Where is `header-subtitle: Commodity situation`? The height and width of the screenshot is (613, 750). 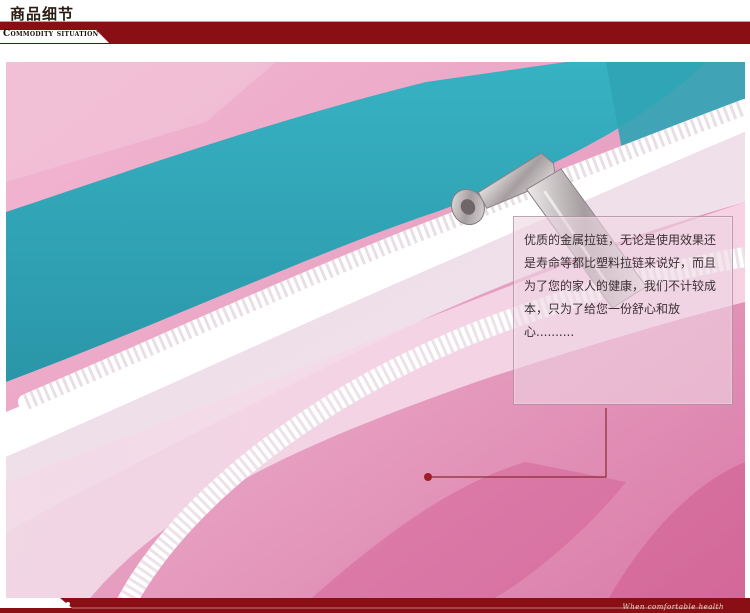 header-subtitle: Commodity situation is located at coordinates (51, 34).